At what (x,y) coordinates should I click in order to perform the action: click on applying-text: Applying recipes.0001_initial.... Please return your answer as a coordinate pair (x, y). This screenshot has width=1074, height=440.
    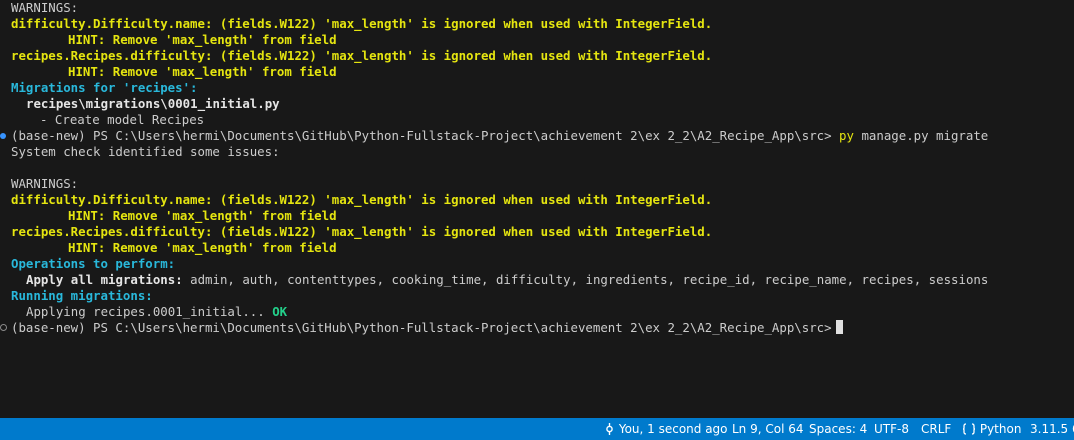
    Looking at the image, I should click on (145, 311).